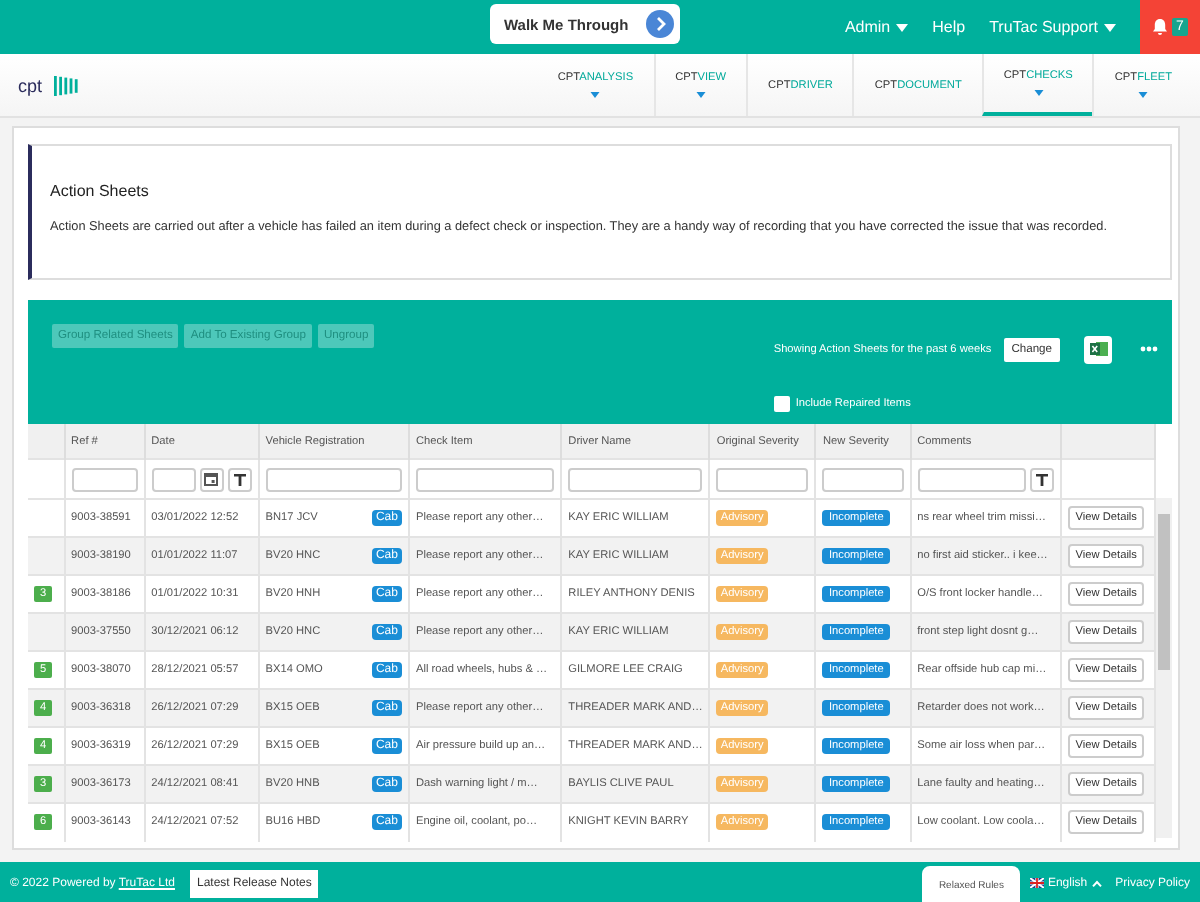 This screenshot has height=902, width=1200. Describe the element at coordinates (100, 191) in the screenshot. I see `page-title: Action Sheets` at that location.